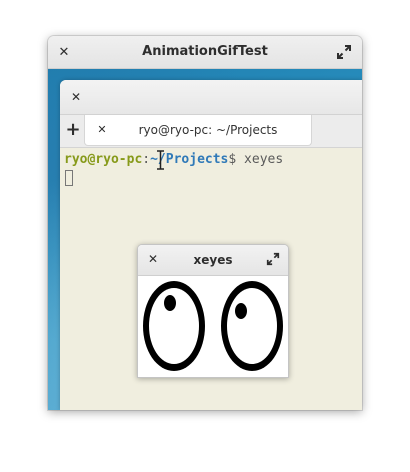  I want to click on xeyes-maximize-icon, so click(273, 259).